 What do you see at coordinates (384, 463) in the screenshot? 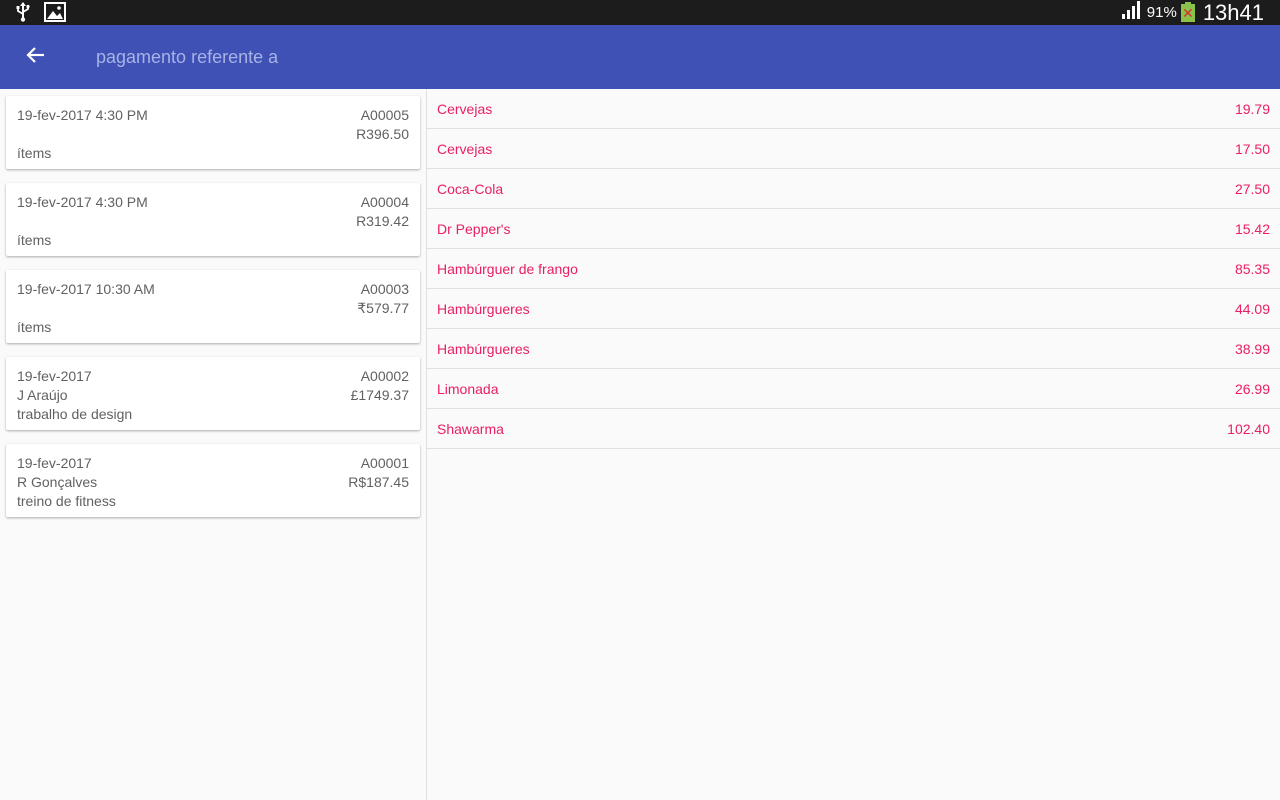
I see `invoice-number: A00001` at bounding box center [384, 463].